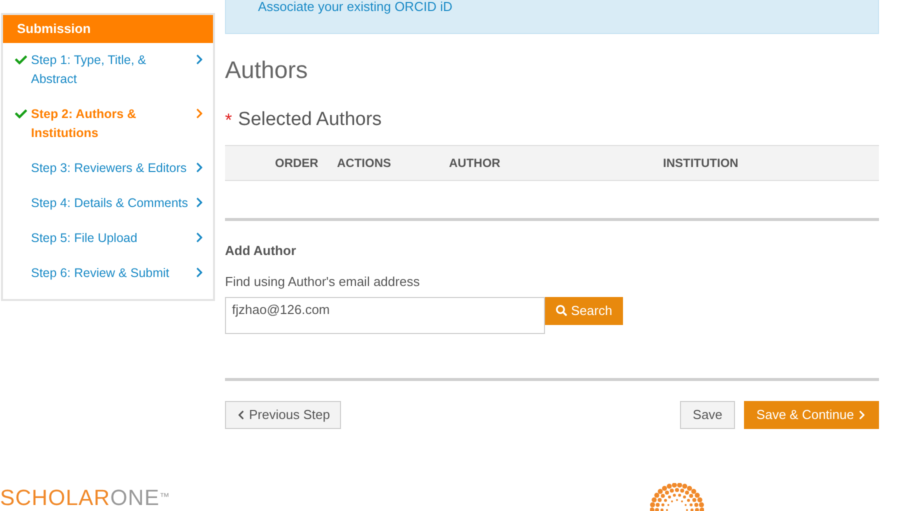  I want to click on step-link: Step 4: Details & Comments, so click(108, 203).